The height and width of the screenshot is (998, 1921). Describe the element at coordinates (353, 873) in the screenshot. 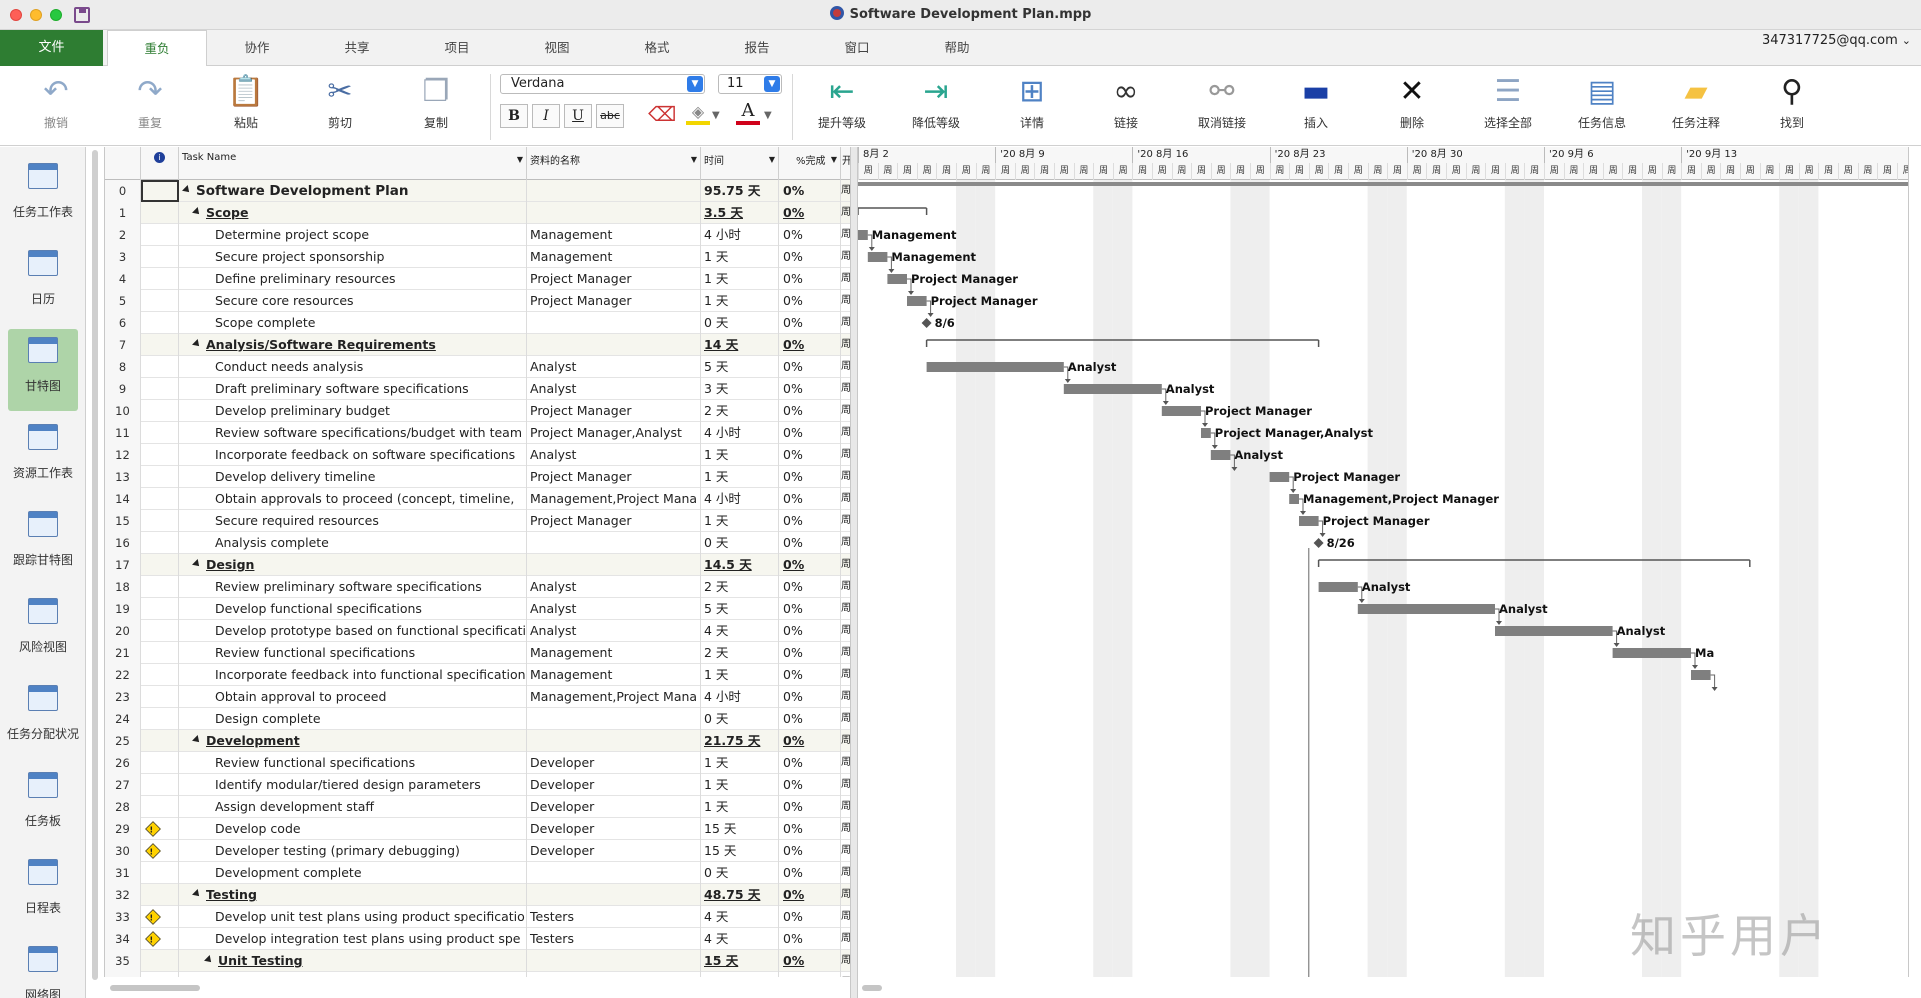

I see `task-name-cell: Development complete` at that location.